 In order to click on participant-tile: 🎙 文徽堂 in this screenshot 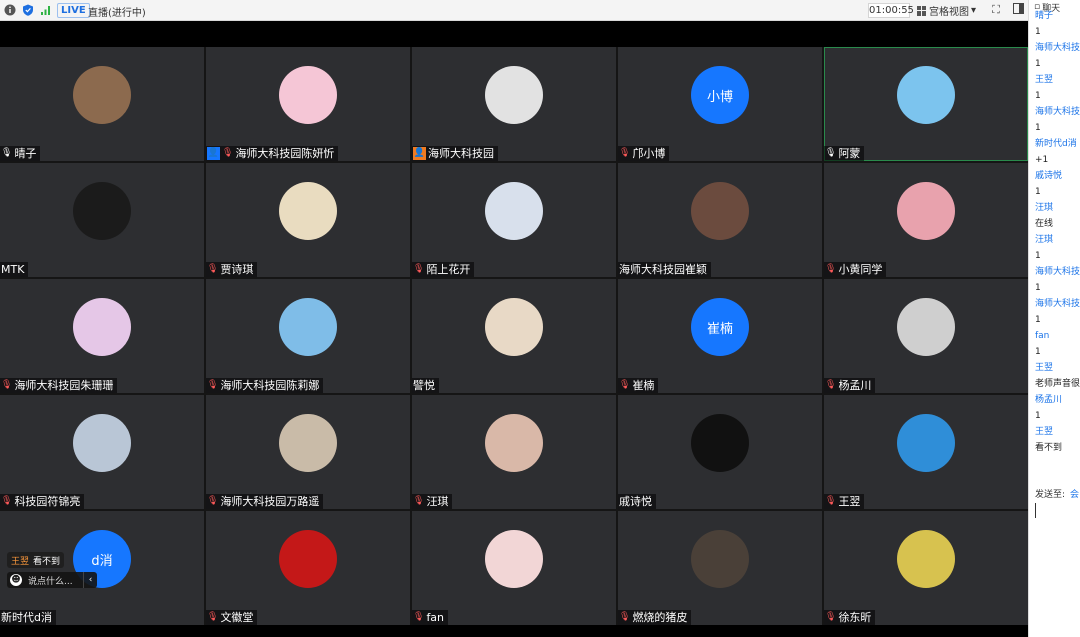, I will do `click(308, 568)`.